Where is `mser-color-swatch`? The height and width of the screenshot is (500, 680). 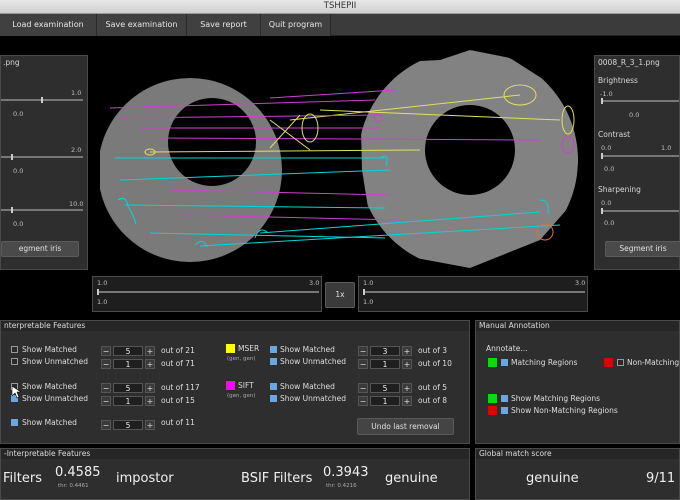
mser-color-swatch is located at coordinates (230, 348).